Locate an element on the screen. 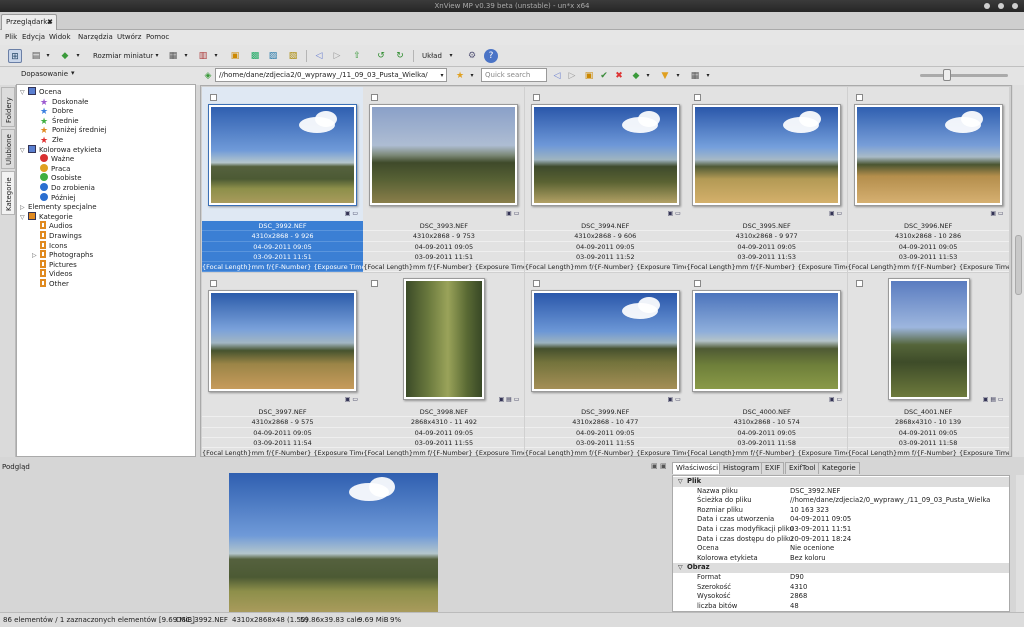  tree-item: Ważne is located at coordinates (53, 159).